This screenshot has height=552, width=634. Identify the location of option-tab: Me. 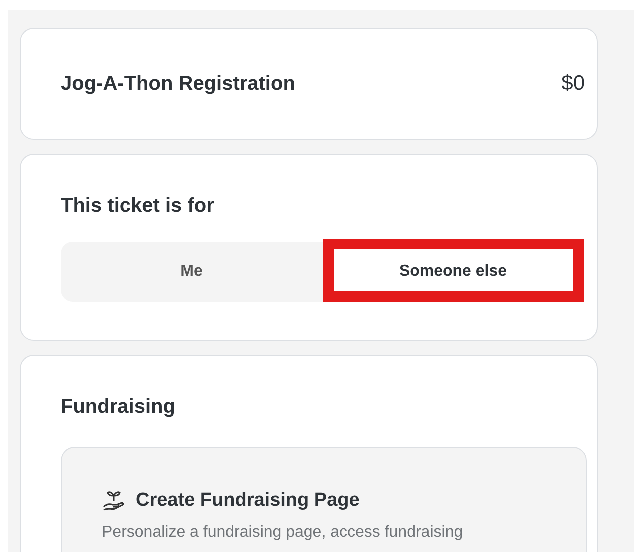
(191, 272).